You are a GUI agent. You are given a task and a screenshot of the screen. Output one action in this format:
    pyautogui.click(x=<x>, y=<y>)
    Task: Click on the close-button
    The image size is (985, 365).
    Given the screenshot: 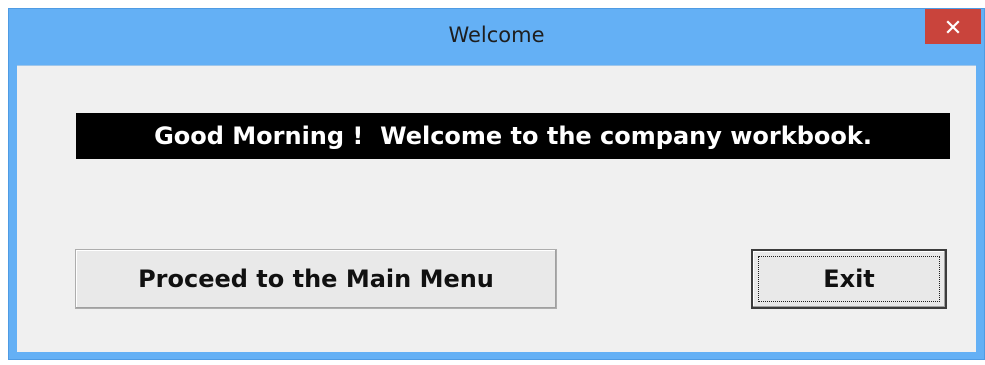 What is the action you would take?
    pyautogui.click(x=953, y=26)
    